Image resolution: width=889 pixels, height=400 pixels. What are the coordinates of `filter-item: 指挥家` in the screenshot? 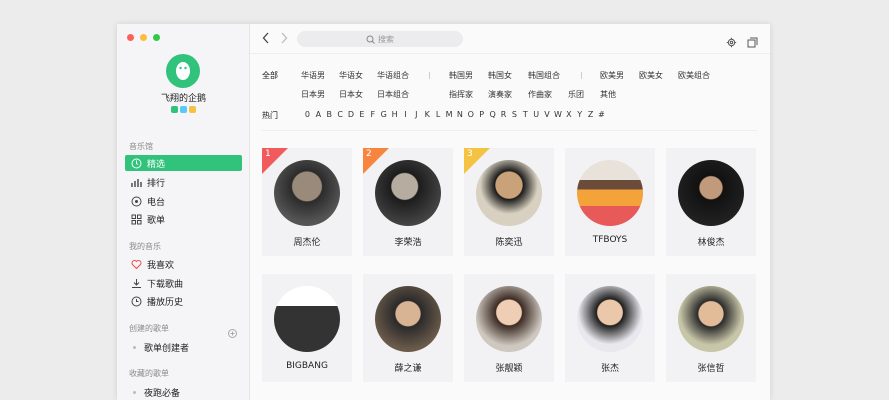 It's located at (461, 94).